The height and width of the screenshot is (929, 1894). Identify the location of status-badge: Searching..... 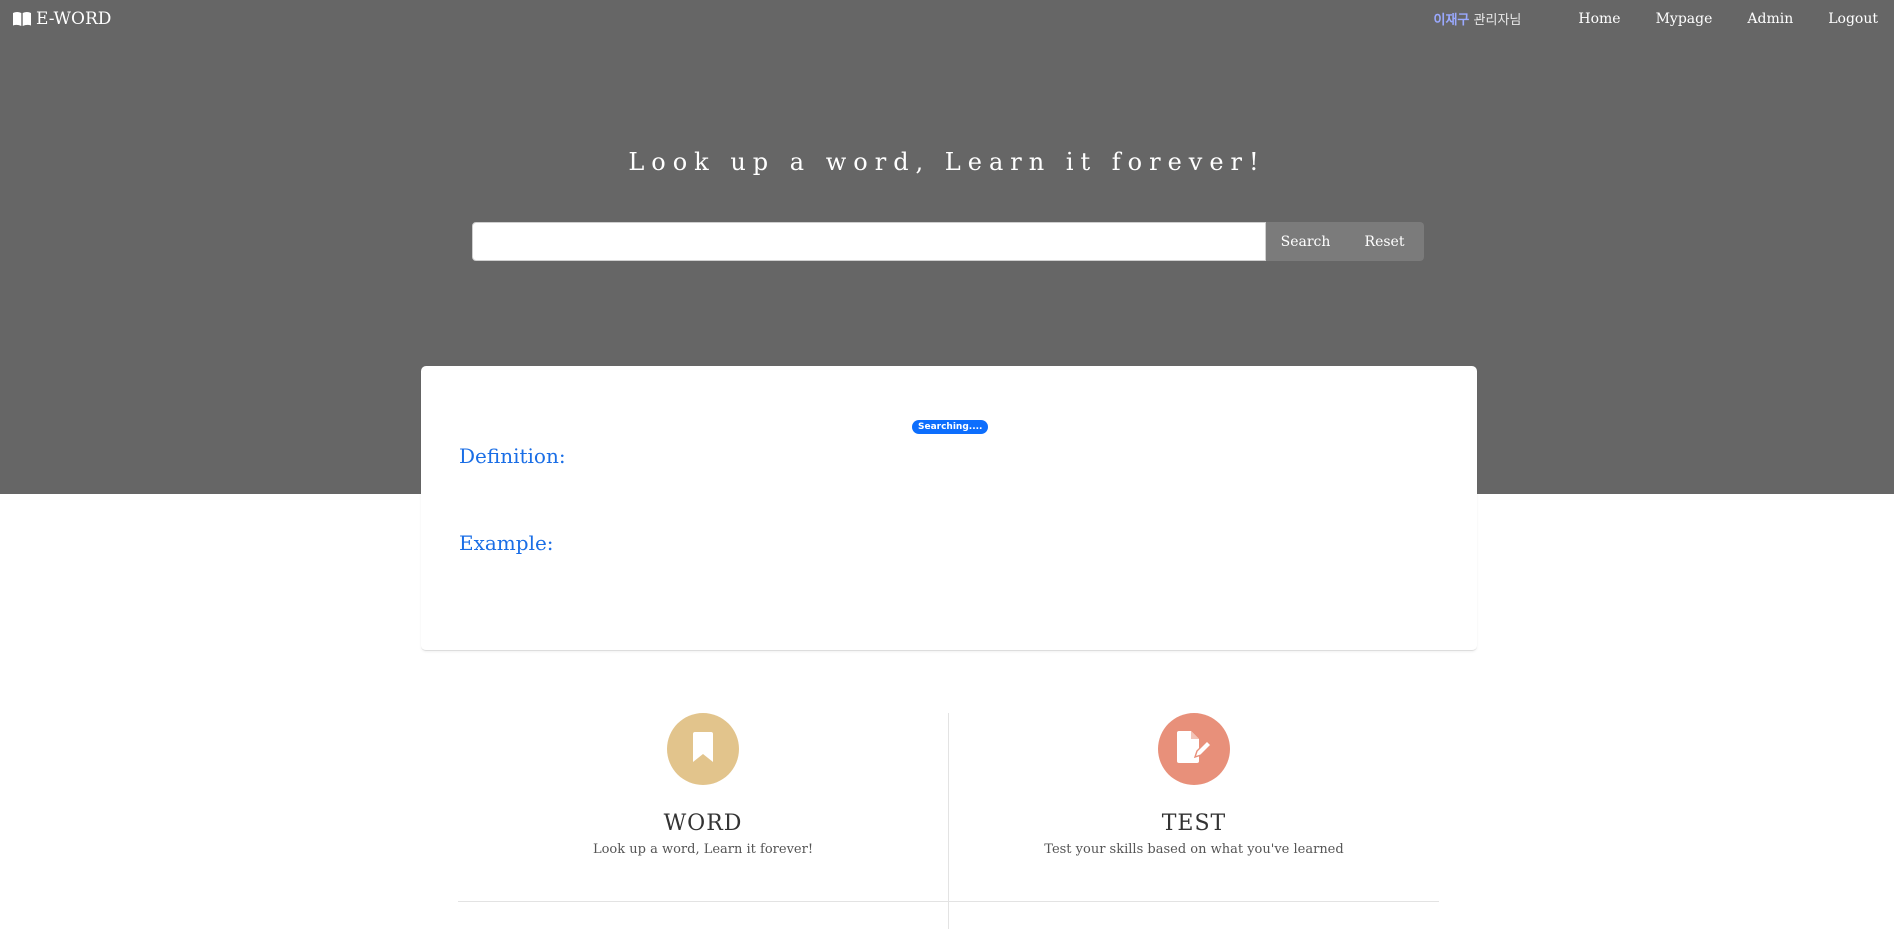
(950, 427).